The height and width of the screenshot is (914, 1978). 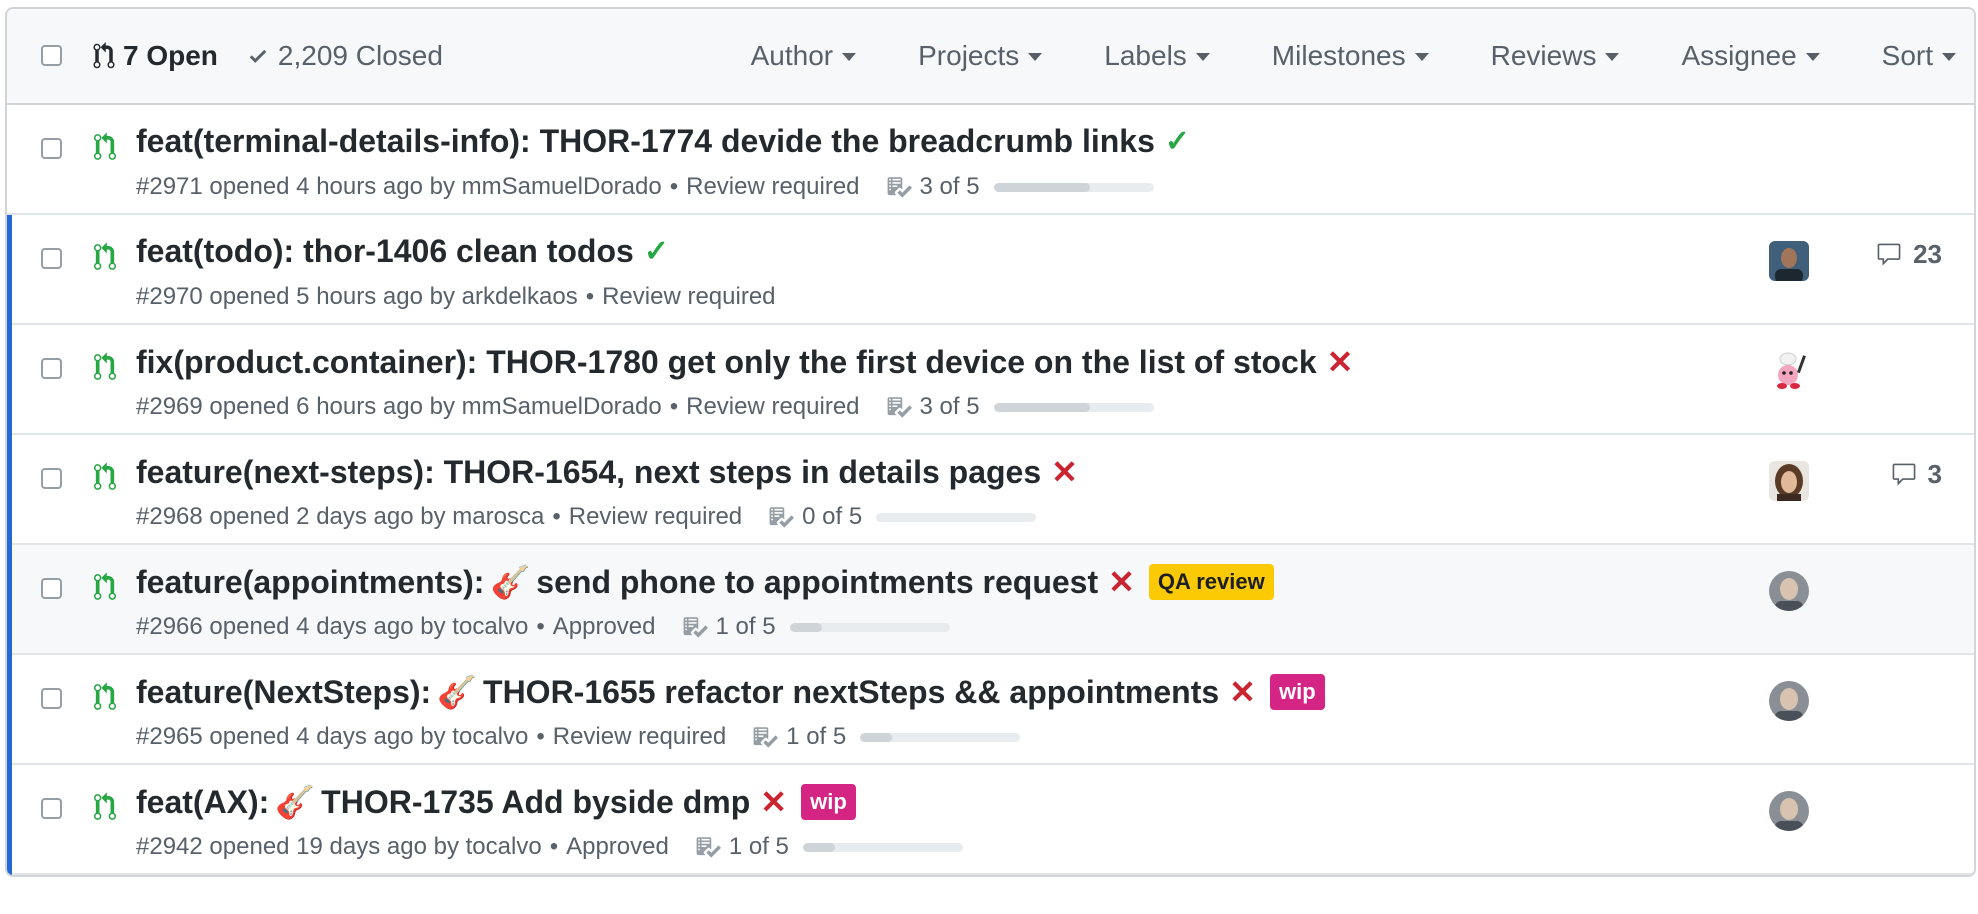 What do you see at coordinates (817, 582) in the screenshot?
I see `pr-title-link: send phone to appointments request` at bounding box center [817, 582].